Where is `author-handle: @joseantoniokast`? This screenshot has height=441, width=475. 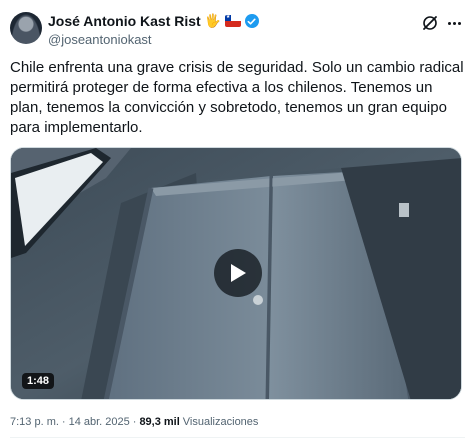 author-handle: @joseantoniokast is located at coordinates (100, 39).